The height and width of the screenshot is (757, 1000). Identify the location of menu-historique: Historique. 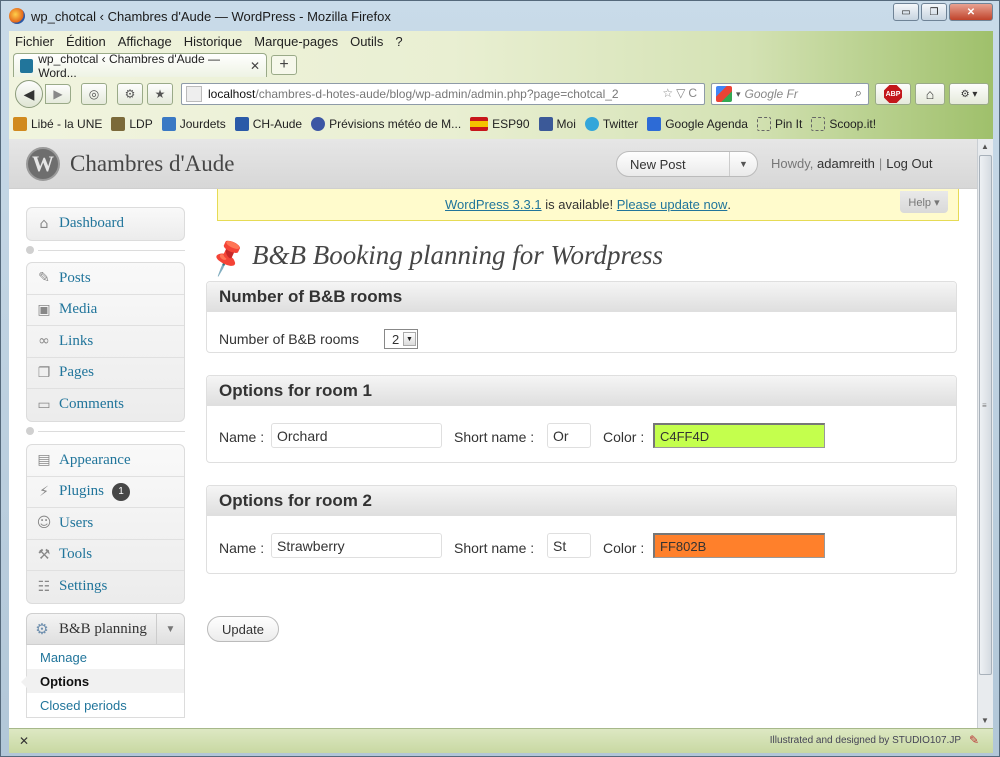
(213, 41).